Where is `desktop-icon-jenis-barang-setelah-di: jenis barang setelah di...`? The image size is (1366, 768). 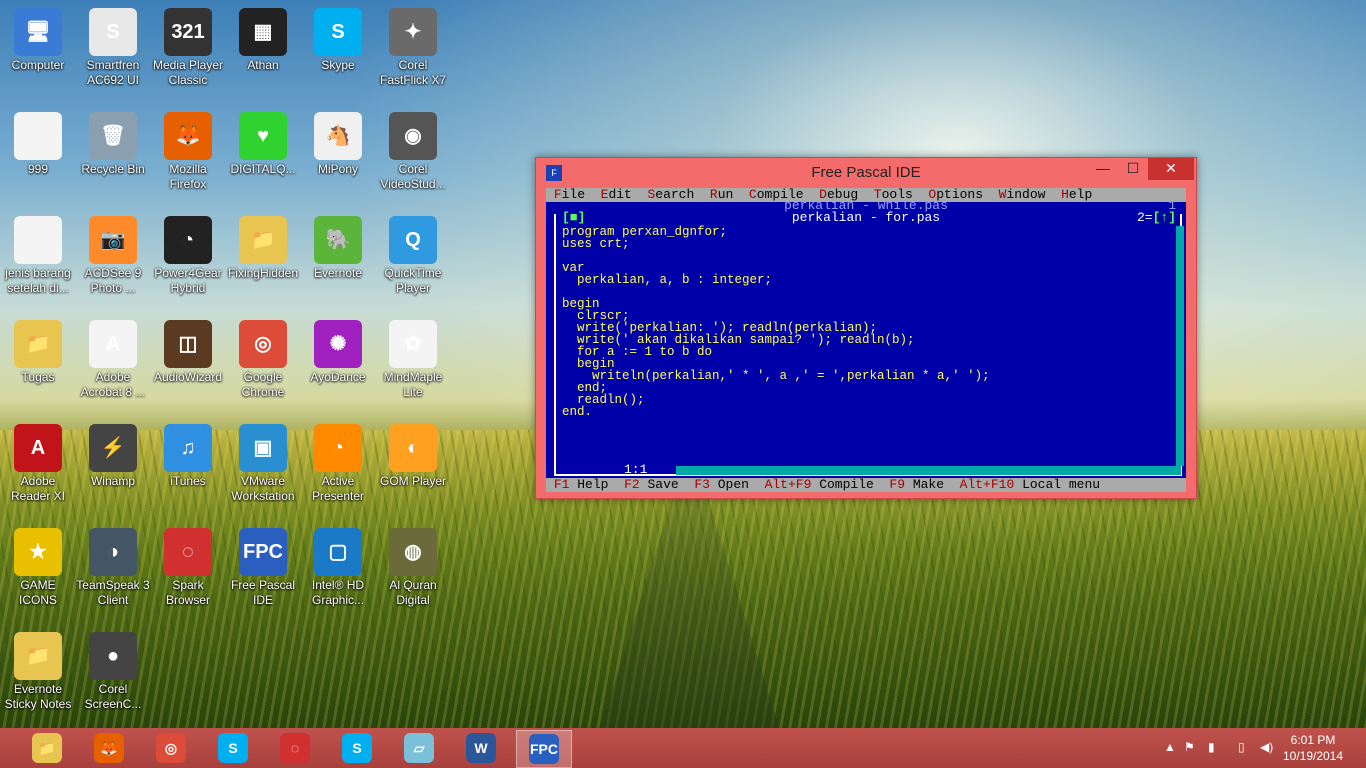 desktop-icon-jenis-barang-setelah-di: jenis barang setelah di... is located at coordinates (38, 254).